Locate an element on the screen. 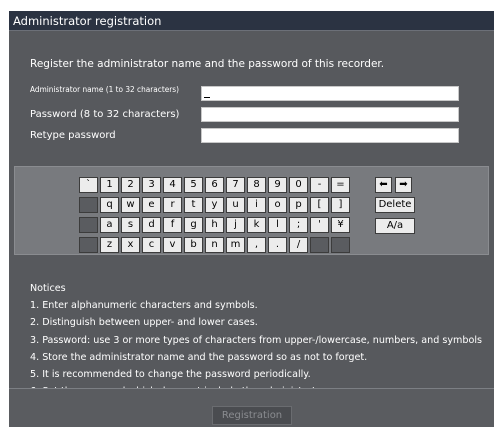 This screenshot has height=427, width=494. keyboard-key: l is located at coordinates (277, 225).